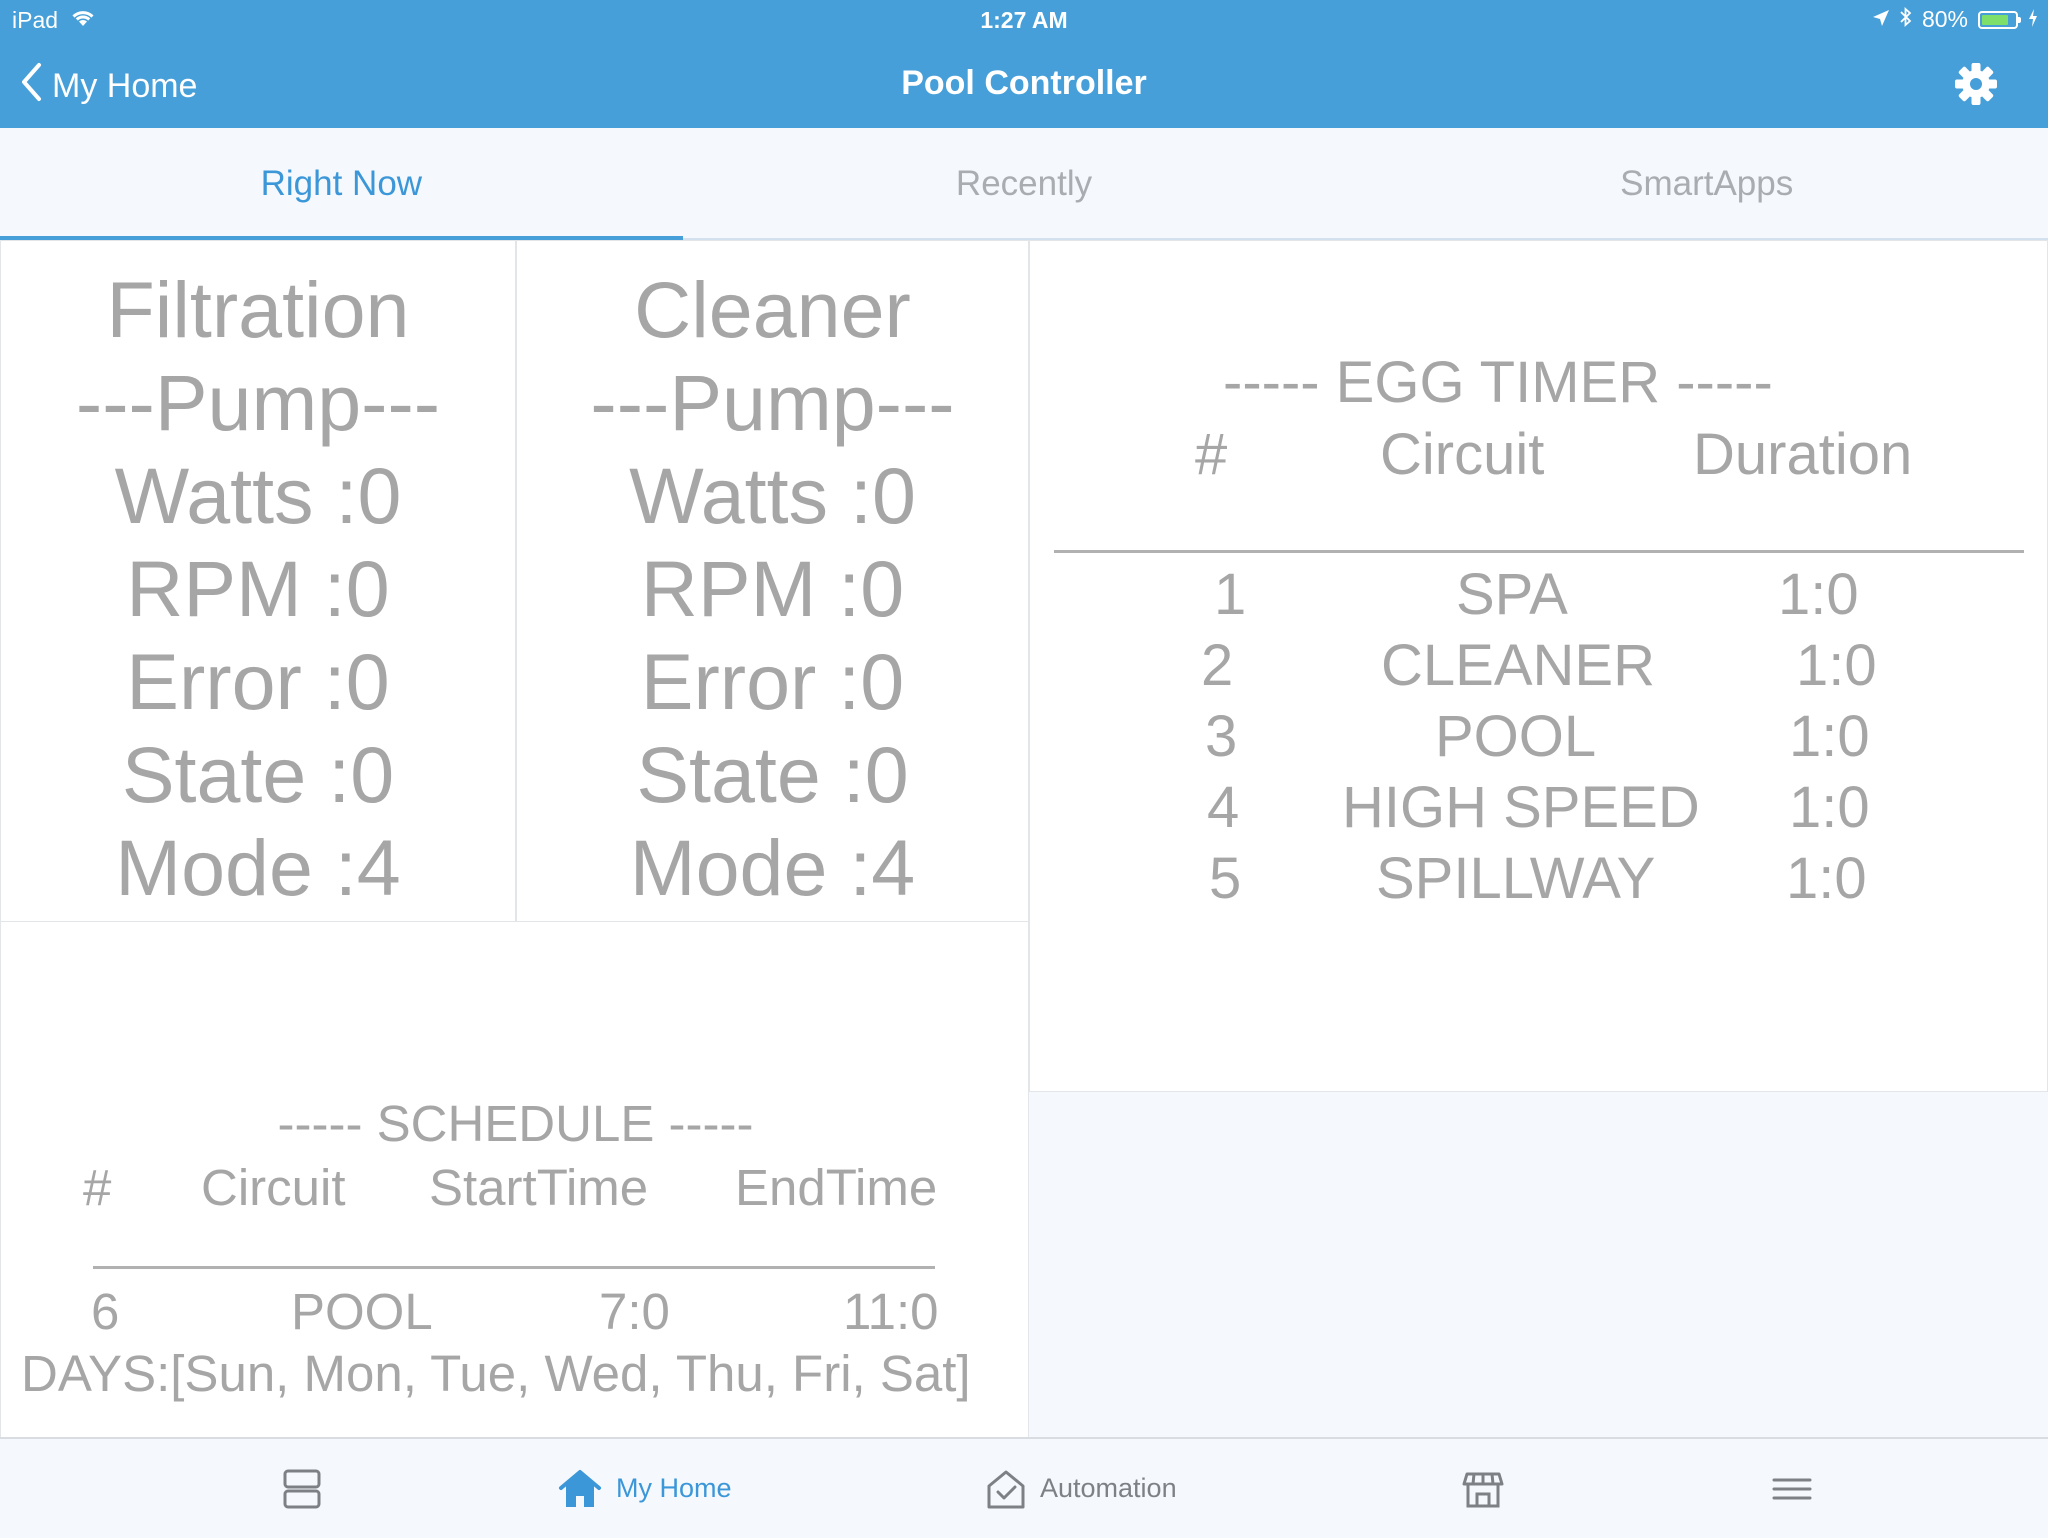 This screenshot has width=2048, height=1538. I want to click on status-time: 1:27 AM, so click(1024, 20).